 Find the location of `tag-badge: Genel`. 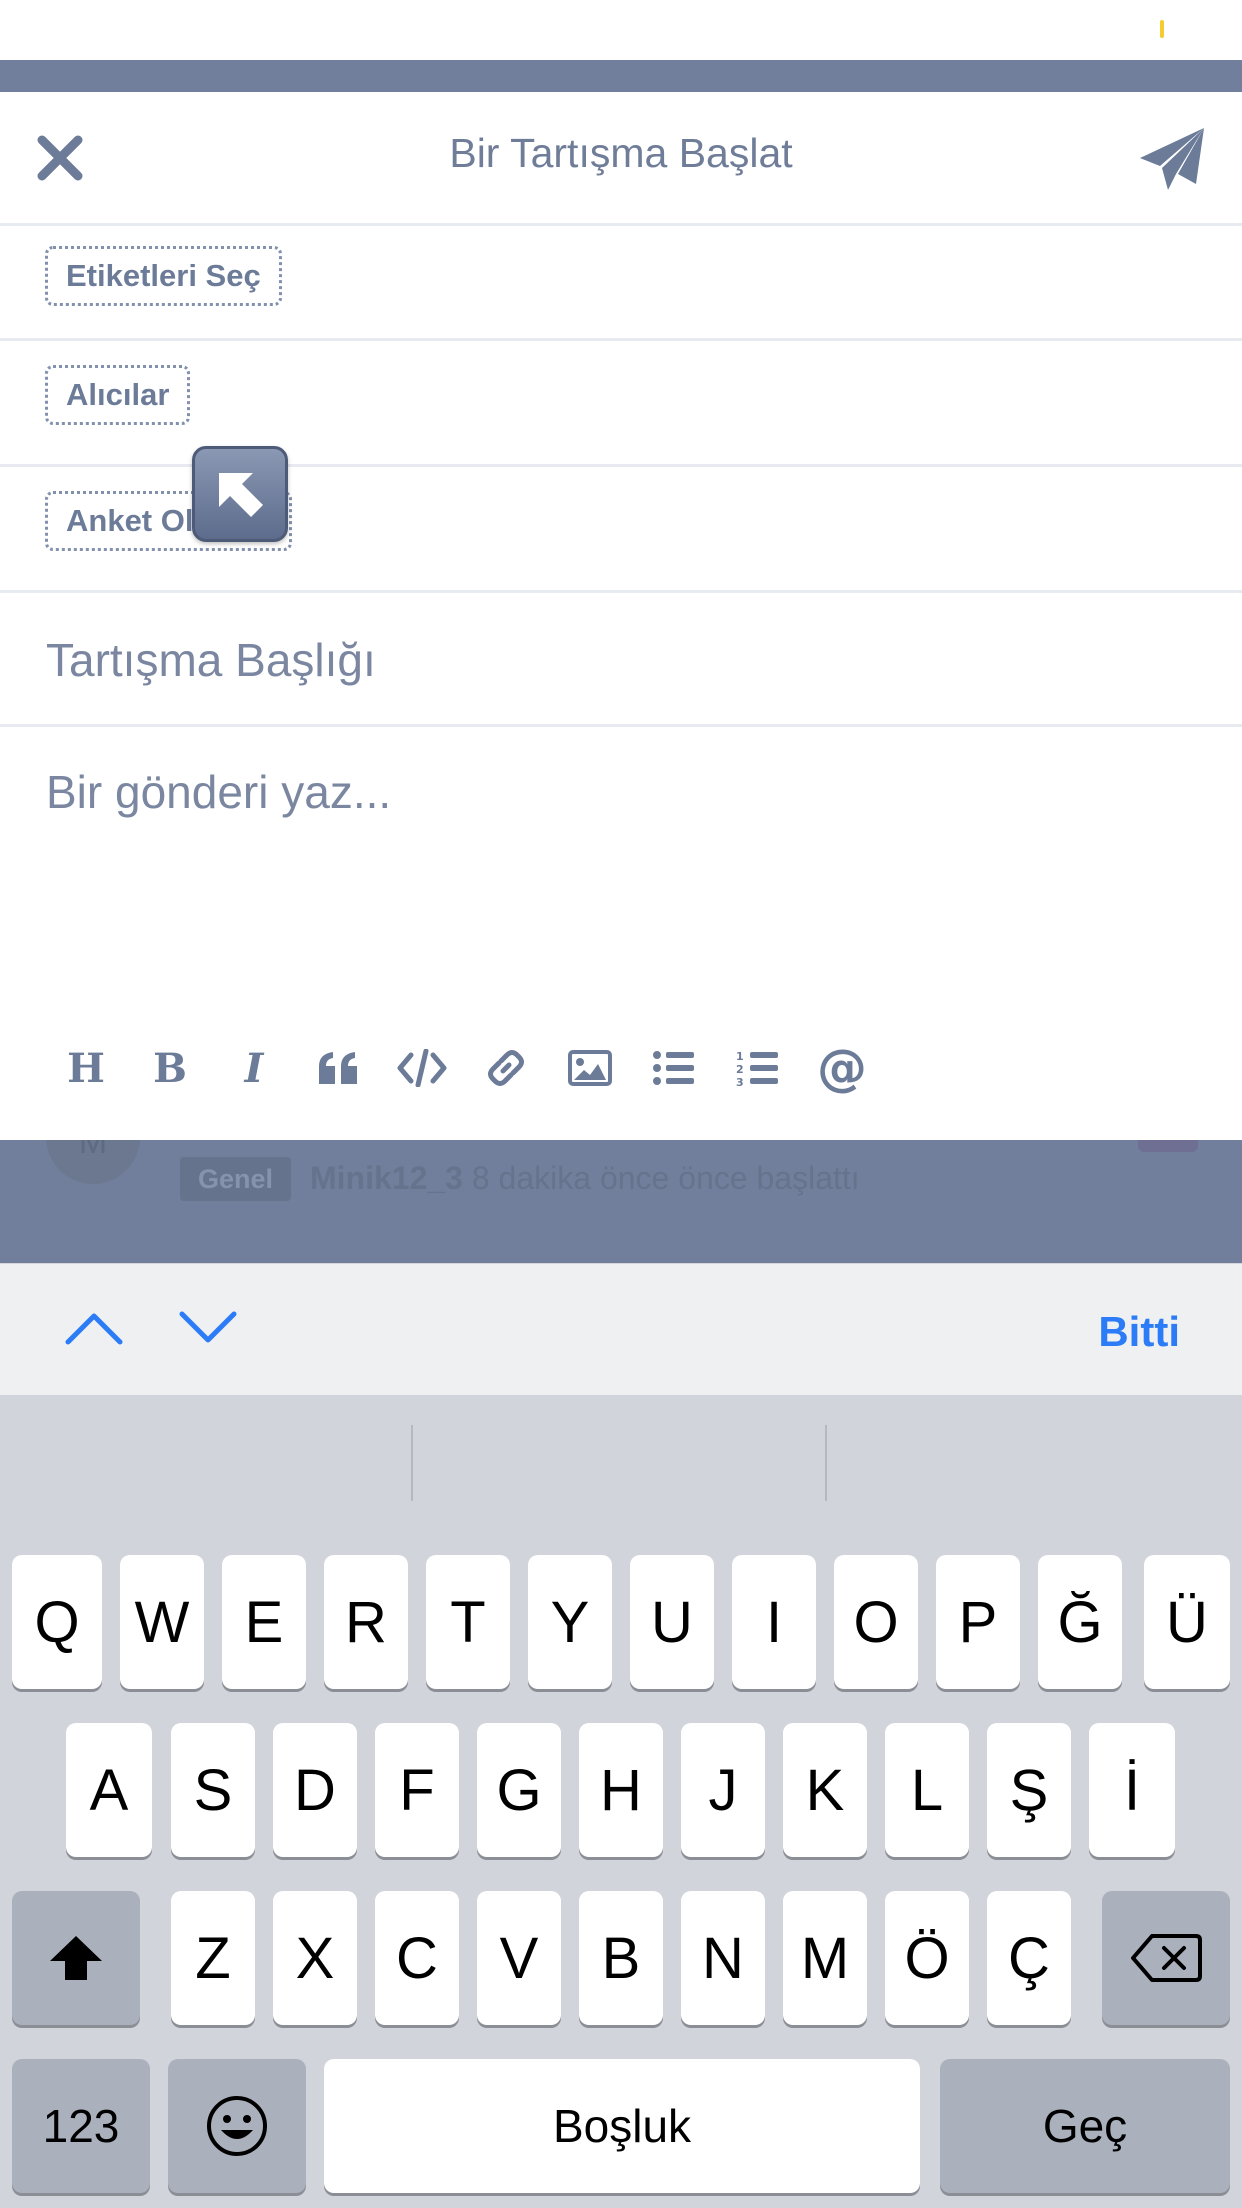

tag-badge: Genel is located at coordinates (236, 1179).